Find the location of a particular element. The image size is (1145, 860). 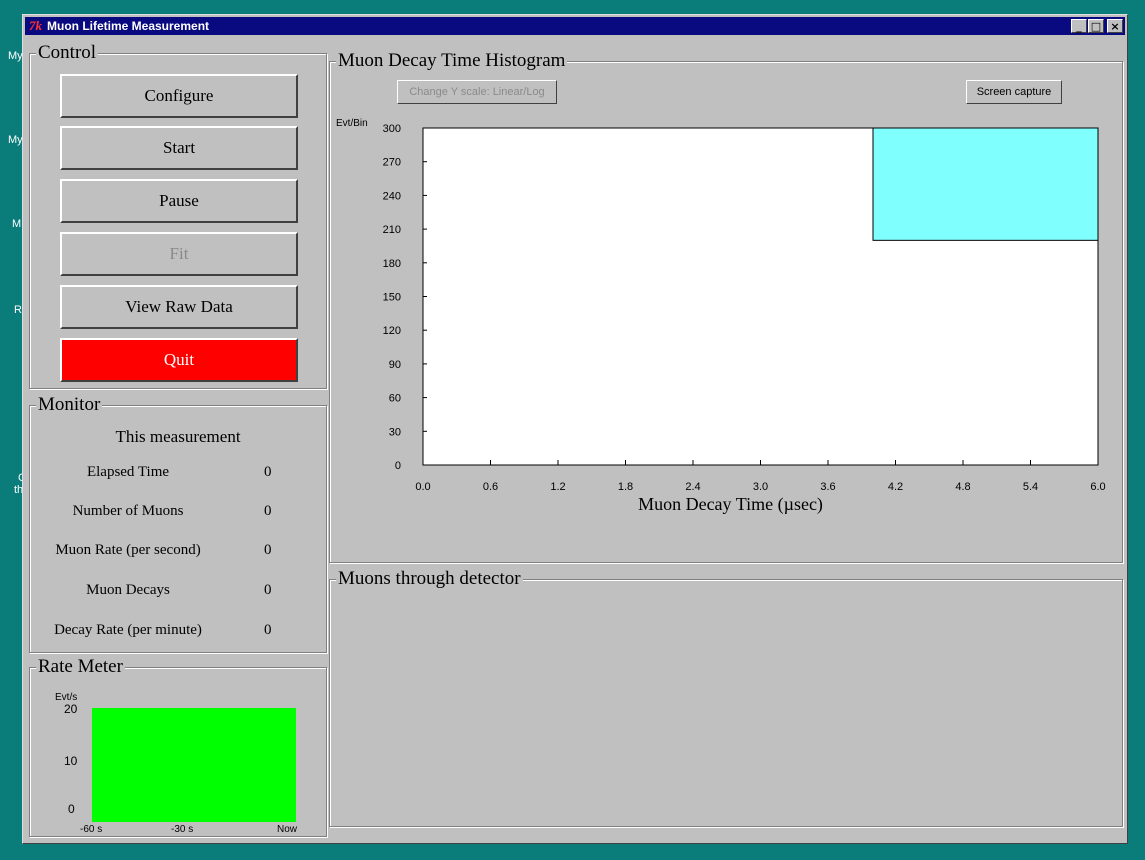

x-tick-label: 0.6 is located at coordinates (490, 487).